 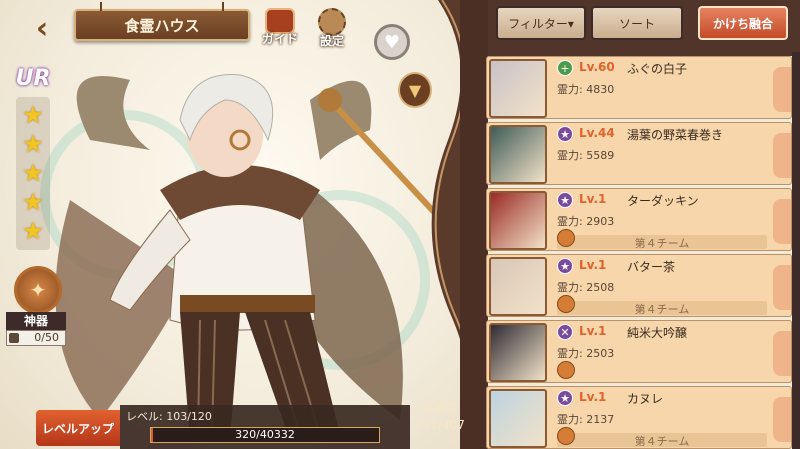 I want to click on exp-text: 320/40332, so click(x=265, y=434).